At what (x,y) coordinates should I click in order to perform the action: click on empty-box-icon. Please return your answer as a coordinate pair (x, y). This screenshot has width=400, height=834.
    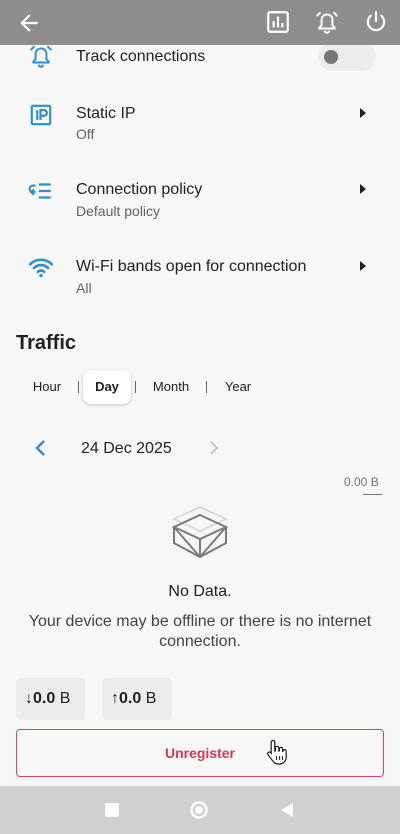
    Looking at the image, I should click on (200, 532).